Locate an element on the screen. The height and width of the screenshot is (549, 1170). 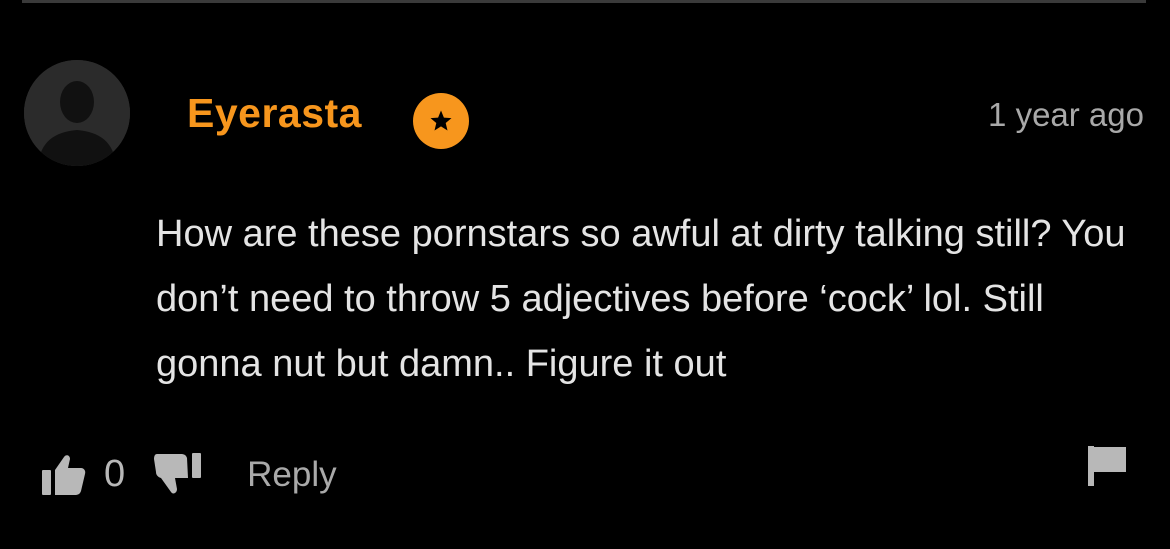
comment-timestamp: 1 year ago is located at coordinates (1066, 114).